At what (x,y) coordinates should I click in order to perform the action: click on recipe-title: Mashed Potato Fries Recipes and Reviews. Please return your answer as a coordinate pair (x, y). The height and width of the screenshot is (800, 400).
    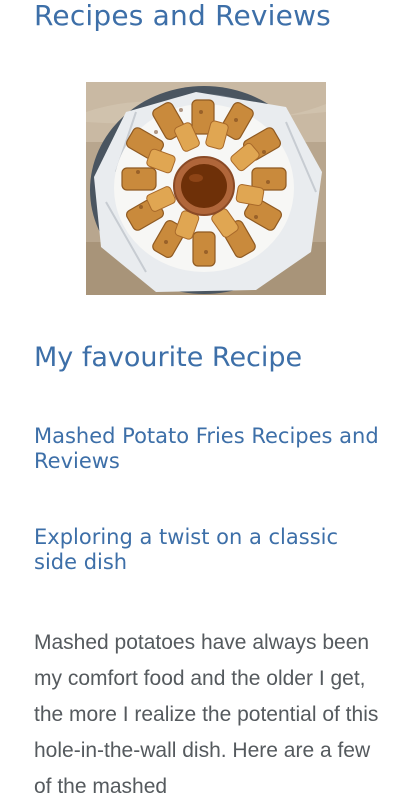
    Looking at the image, I should click on (206, 448).